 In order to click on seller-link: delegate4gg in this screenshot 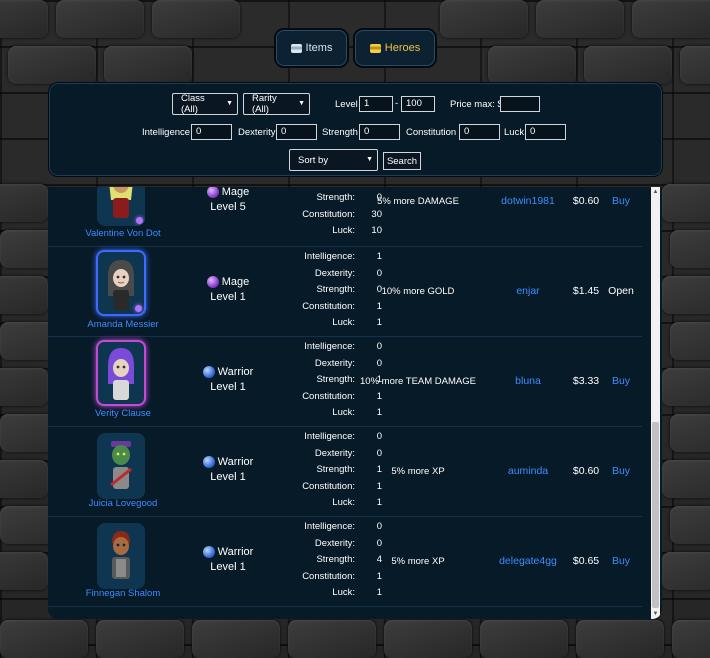, I will do `click(528, 561)`.